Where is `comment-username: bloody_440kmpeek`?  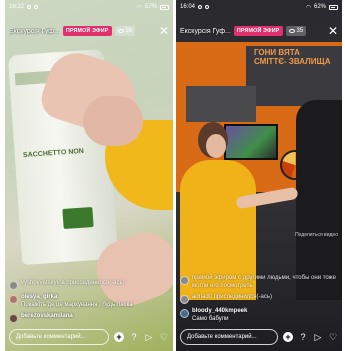
comment-username: bloody_440kmpeek is located at coordinates (219, 312).